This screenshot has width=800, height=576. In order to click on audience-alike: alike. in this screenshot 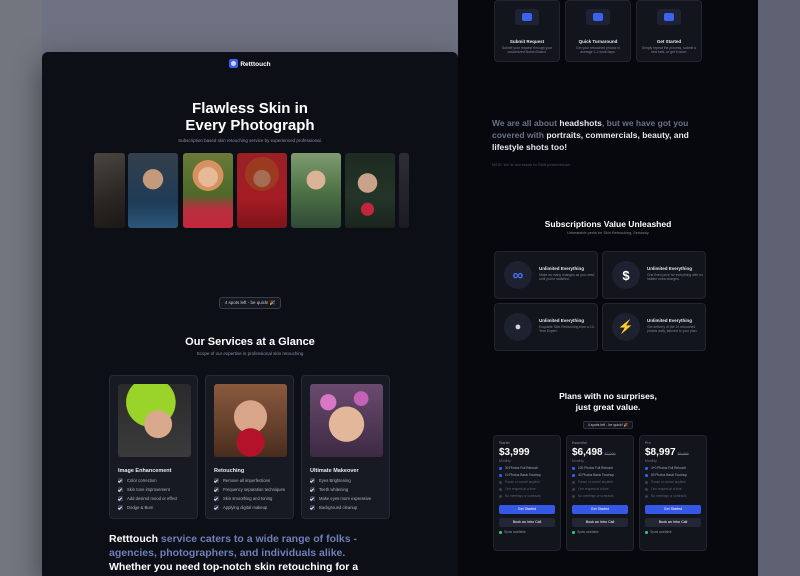, I will do `click(332, 553)`.